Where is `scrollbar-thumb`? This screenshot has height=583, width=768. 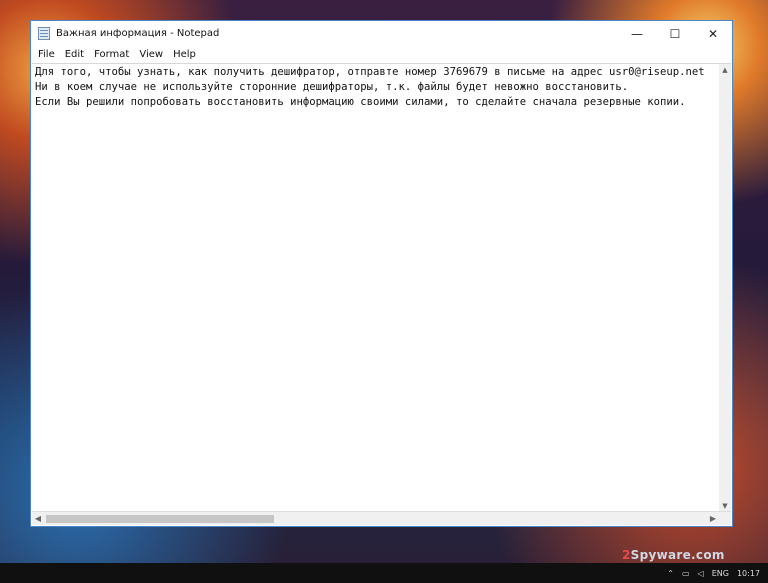 scrollbar-thumb is located at coordinates (160, 519).